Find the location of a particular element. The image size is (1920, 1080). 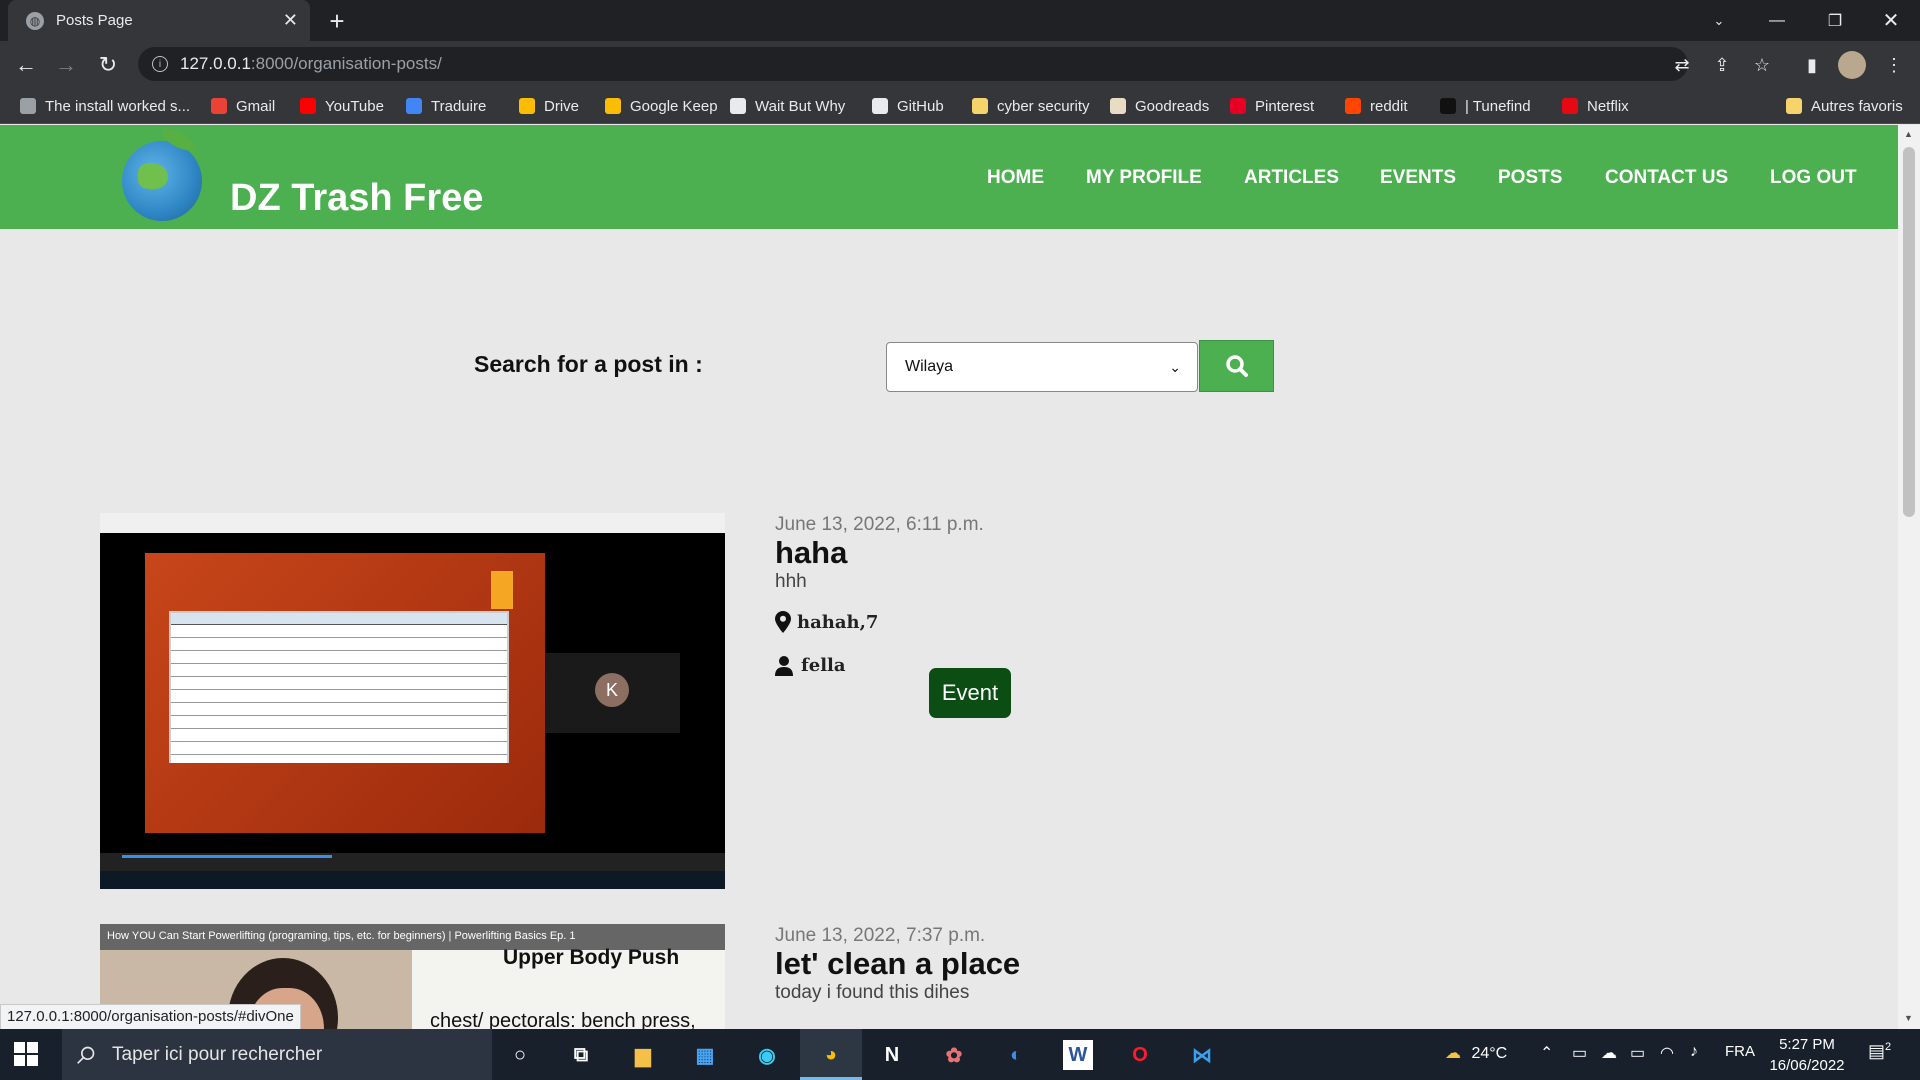

post-author: fella is located at coordinates (810, 665).